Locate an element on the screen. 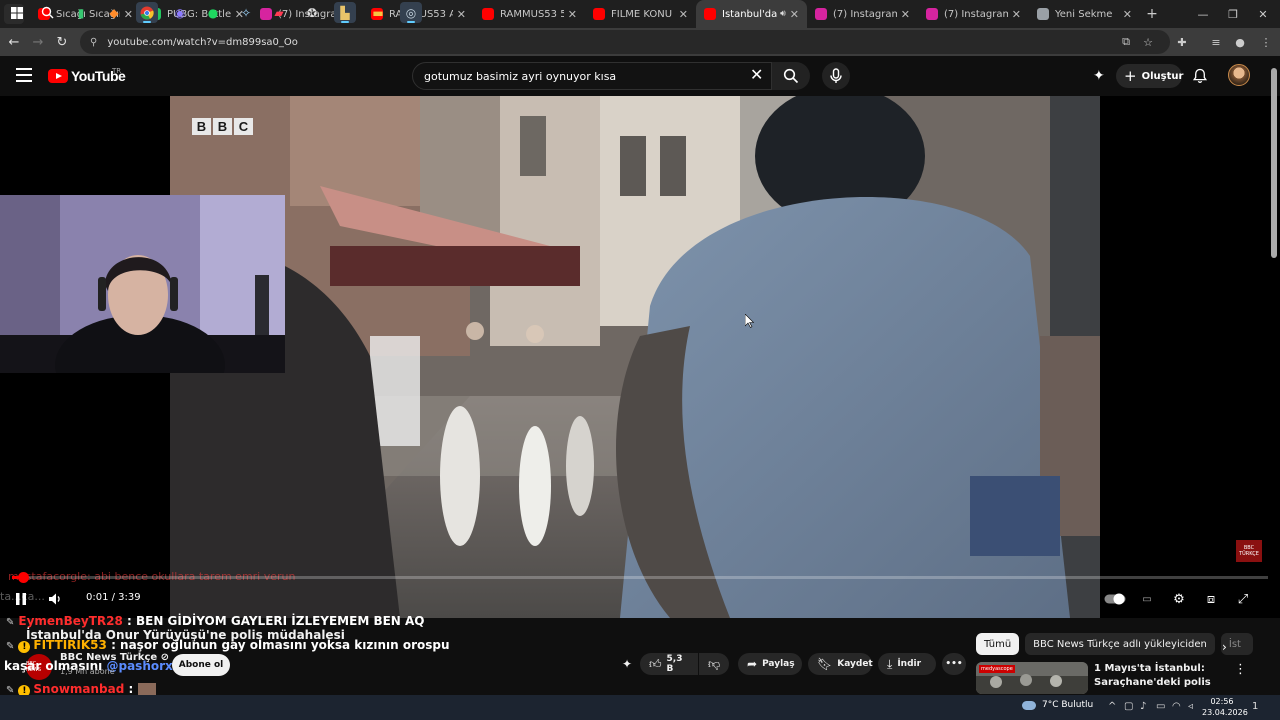 The width and height of the screenshot is (1280, 720). streamer-webcam is located at coordinates (142, 284).